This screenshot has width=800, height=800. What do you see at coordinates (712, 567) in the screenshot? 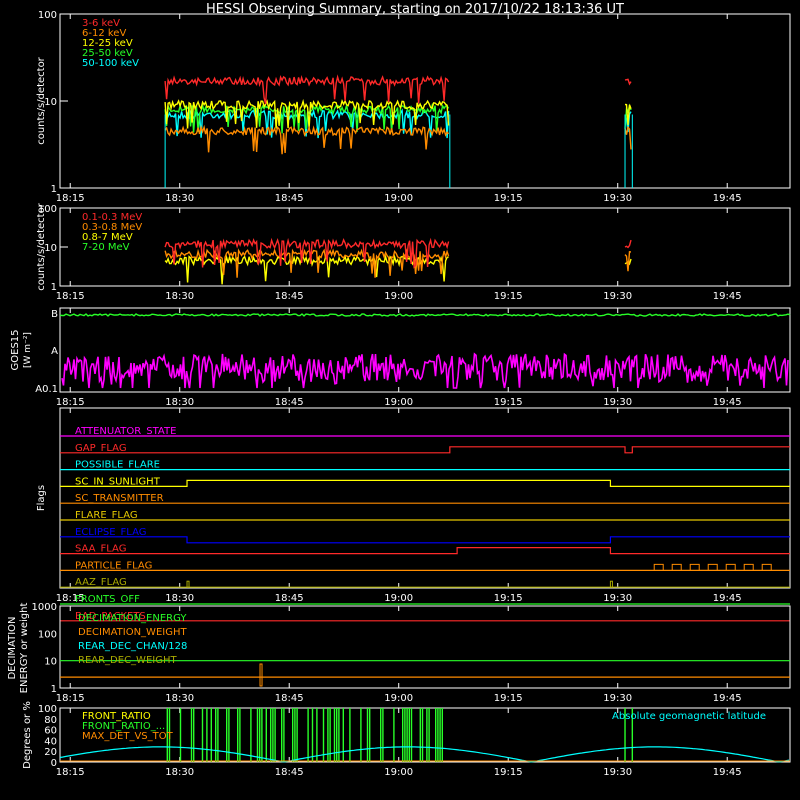
I see `particle-flag-pulses` at bounding box center [712, 567].